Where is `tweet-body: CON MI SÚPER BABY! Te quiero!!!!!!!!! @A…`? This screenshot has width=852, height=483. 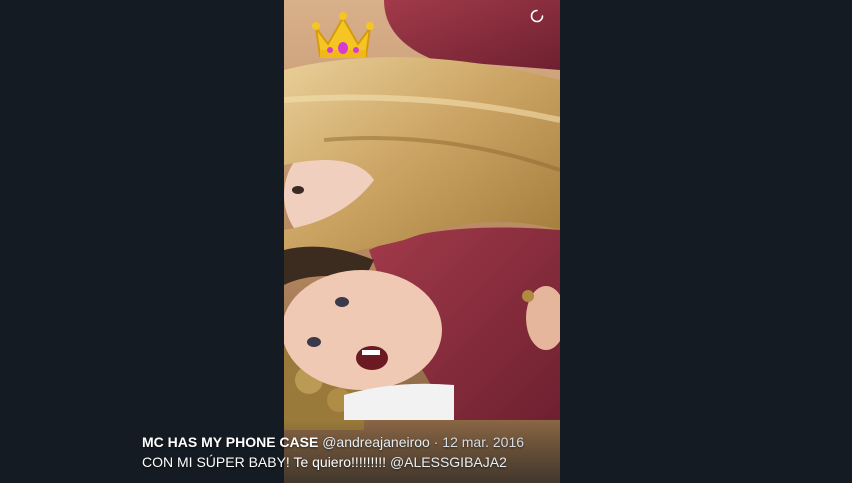 tweet-body: CON MI SÚPER BABY! Te quiero!!!!!!!!! @A… is located at coordinates (422, 462).